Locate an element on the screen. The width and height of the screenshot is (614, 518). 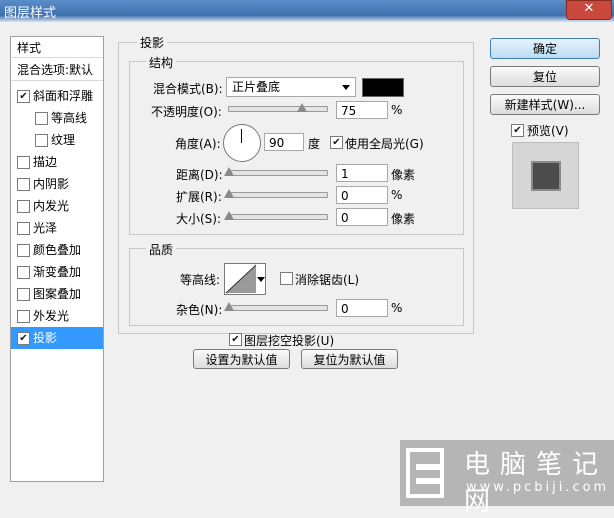
blend-mode-value: 正片叠底 is located at coordinates (256, 87).